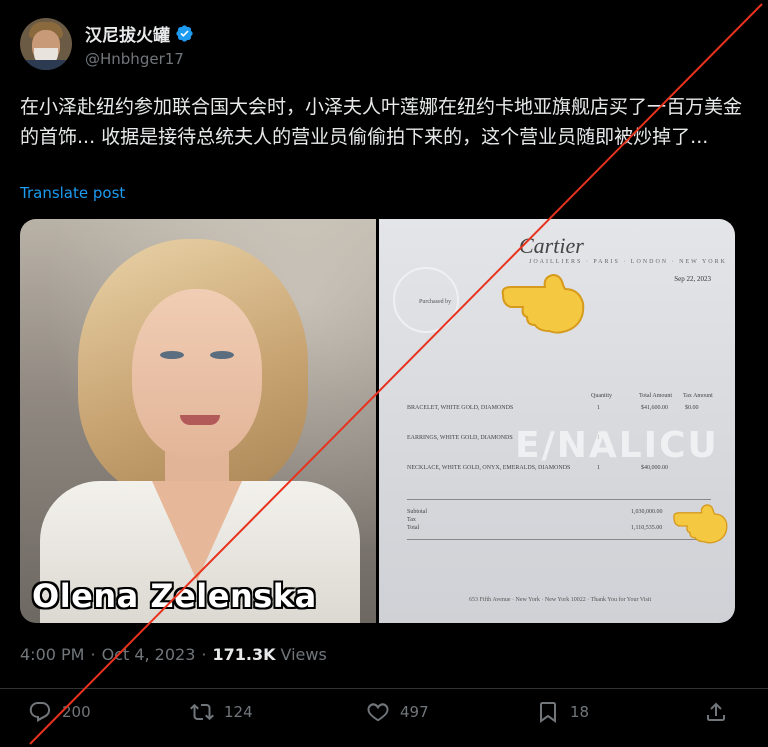 The width and height of the screenshot is (768, 747). I want to click on receipt-brand-sub: JOAILLIERS · PARIS · LONDON · NEW YORK, so click(628, 262).